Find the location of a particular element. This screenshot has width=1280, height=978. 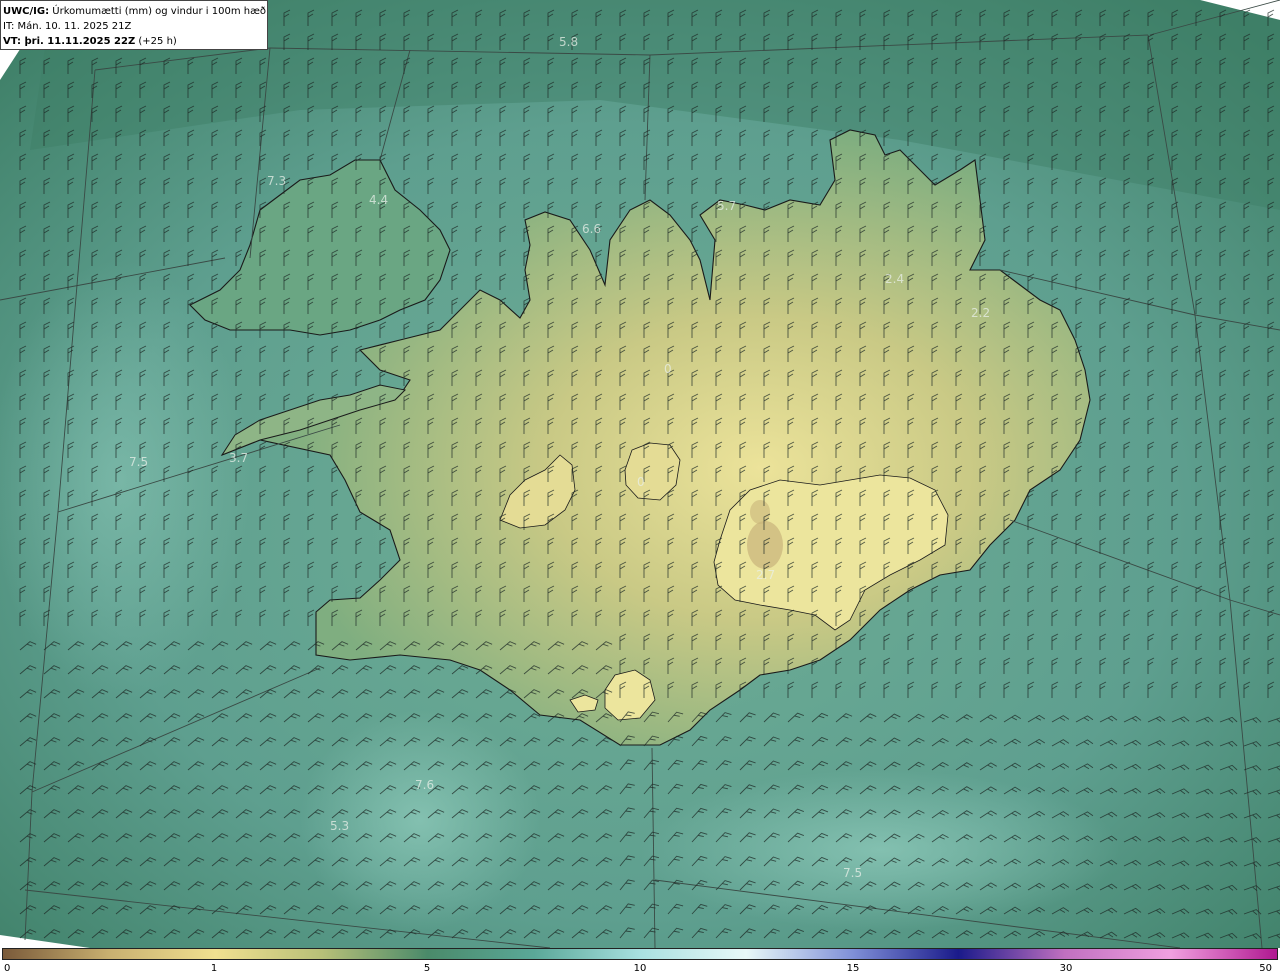

color-legend: 0 1 5 10 15 30 50 is located at coordinates (640, 963).